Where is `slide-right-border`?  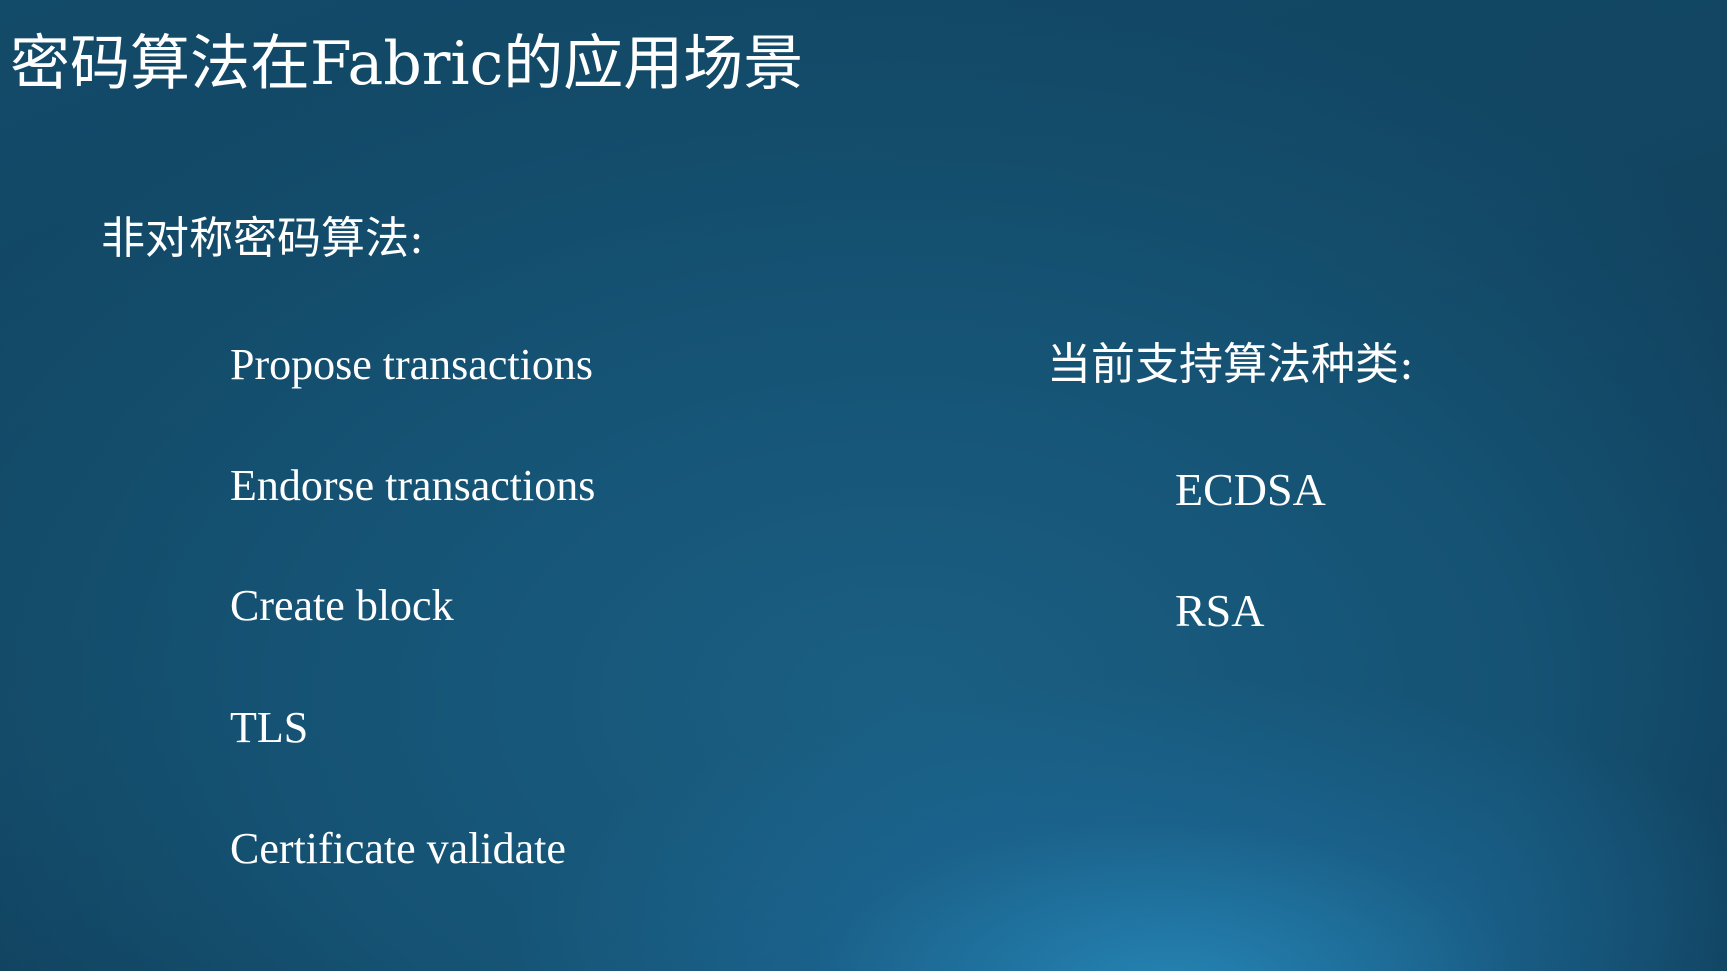
slide-right-border is located at coordinates (1729, 487).